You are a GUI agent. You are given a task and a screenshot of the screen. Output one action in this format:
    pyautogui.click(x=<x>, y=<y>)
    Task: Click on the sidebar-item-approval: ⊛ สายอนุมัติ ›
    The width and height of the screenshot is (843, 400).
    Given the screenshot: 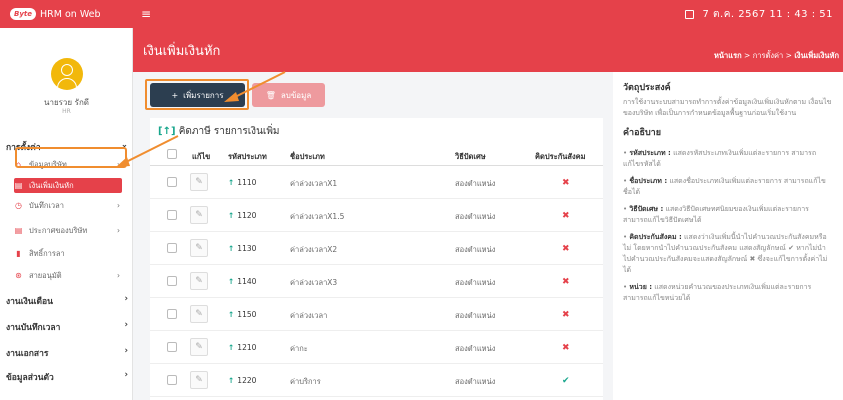 What is the action you would take?
    pyautogui.click(x=68, y=275)
    